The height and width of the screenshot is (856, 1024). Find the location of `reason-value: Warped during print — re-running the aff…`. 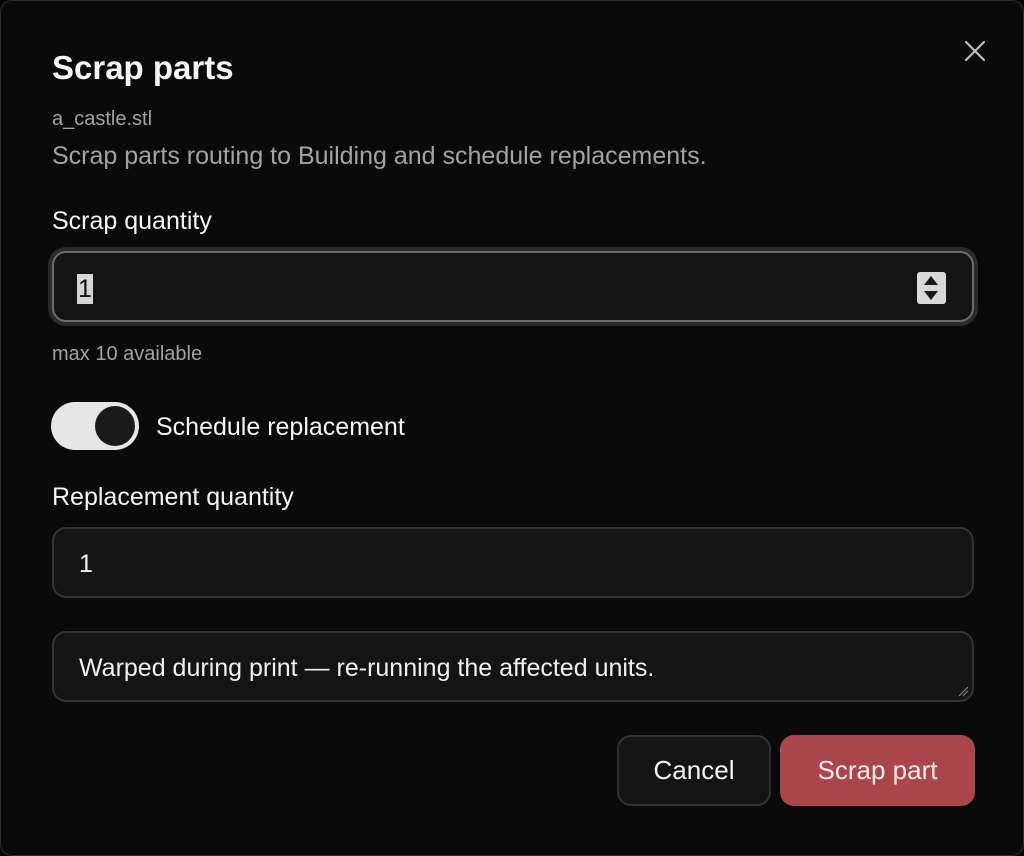

reason-value: Warped during print — re-running the aff… is located at coordinates (367, 668).